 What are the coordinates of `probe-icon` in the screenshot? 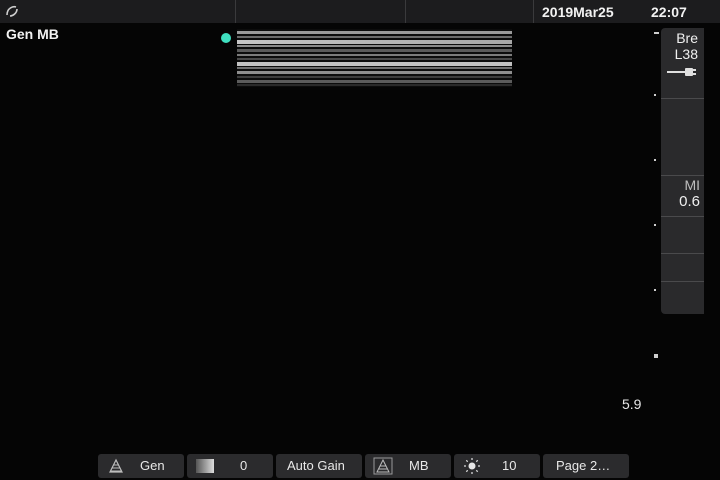 It's located at (681, 72).